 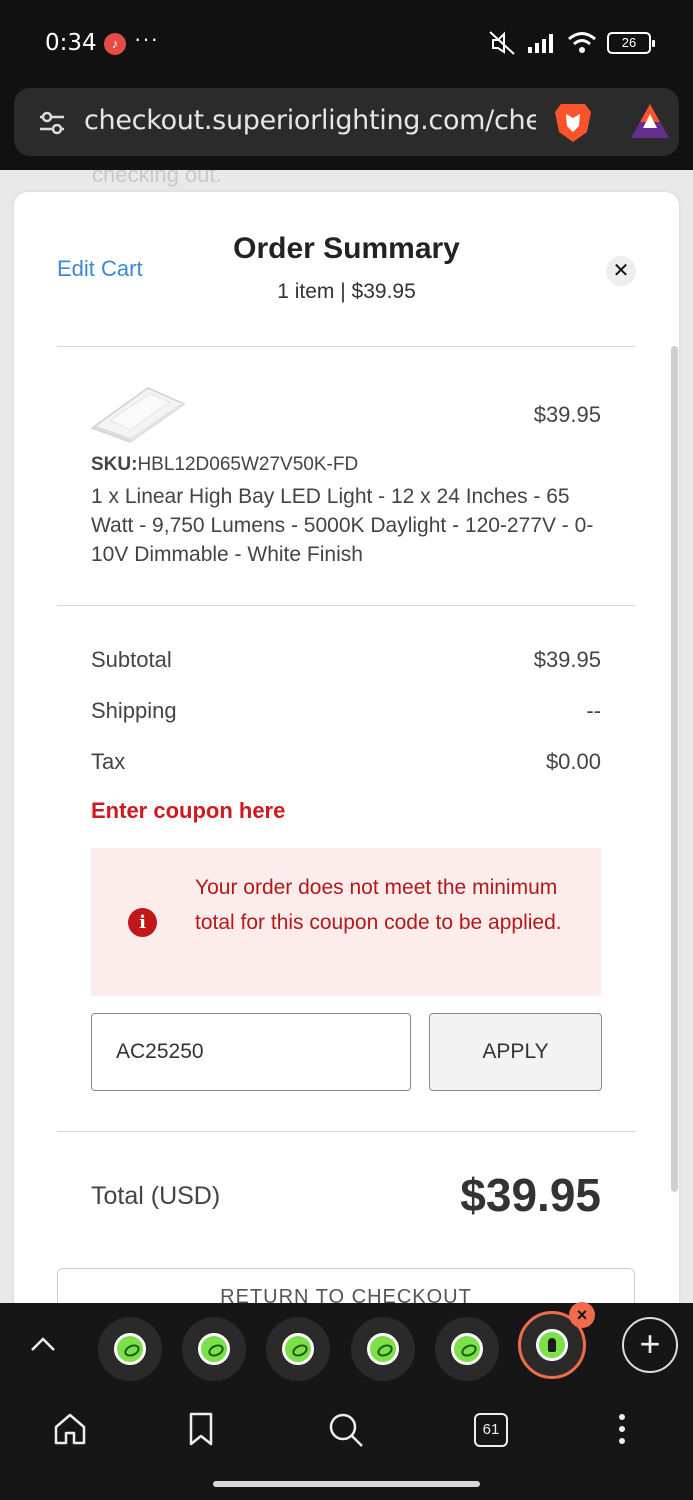 What do you see at coordinates (573, 761) in the screenshot?
I see `tax-value: $0.00` at bounding box center [573, 761].